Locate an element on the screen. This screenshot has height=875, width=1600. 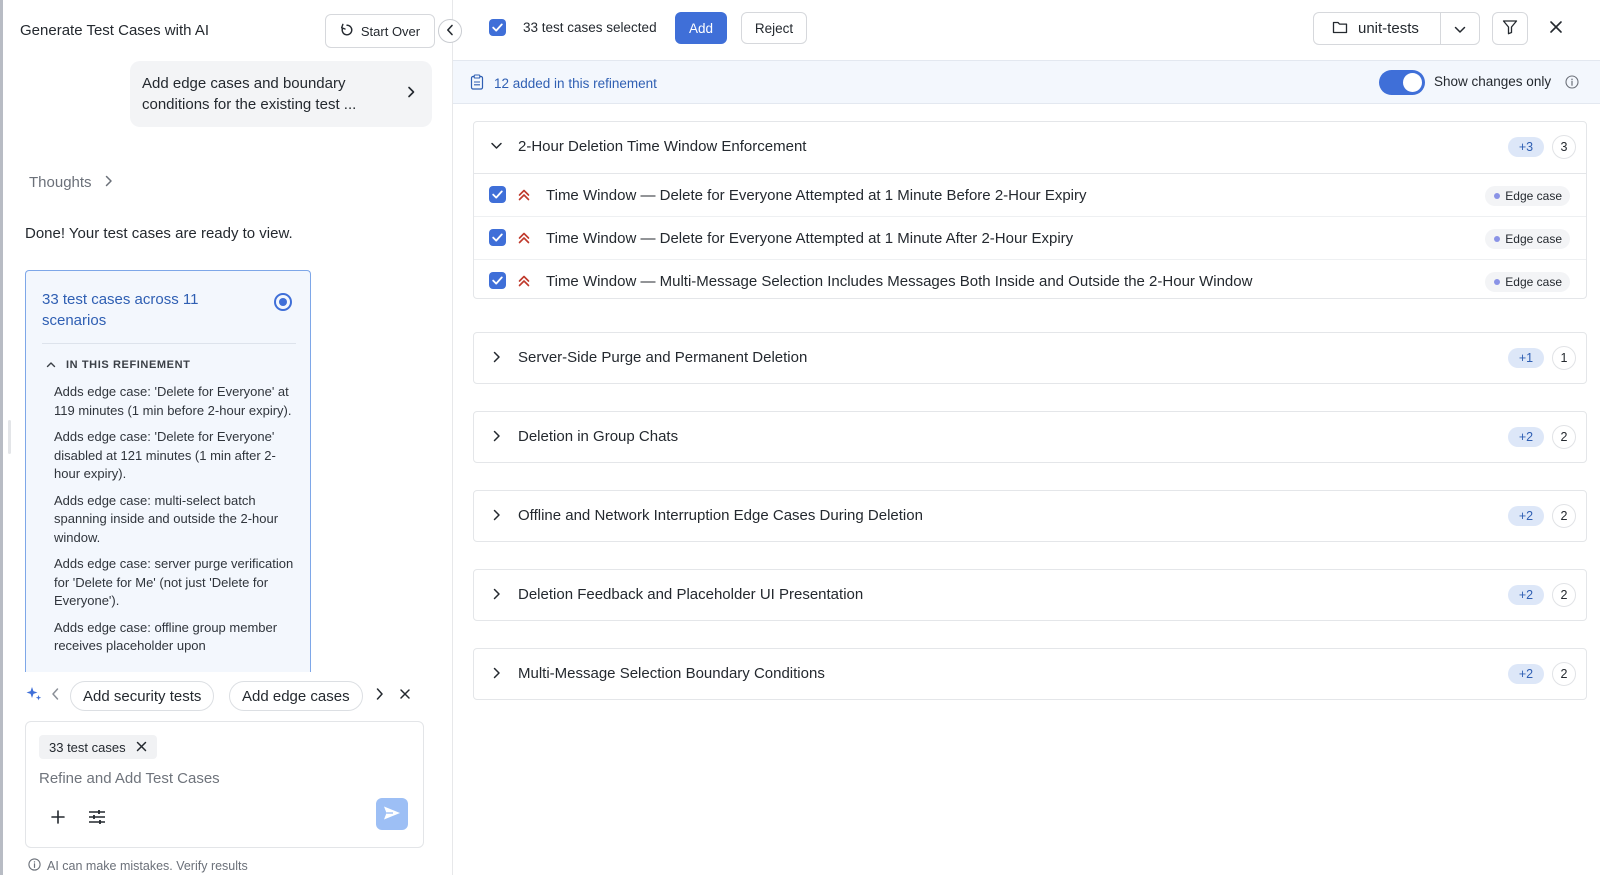
plus-icon is located at coordinates (58, 818).